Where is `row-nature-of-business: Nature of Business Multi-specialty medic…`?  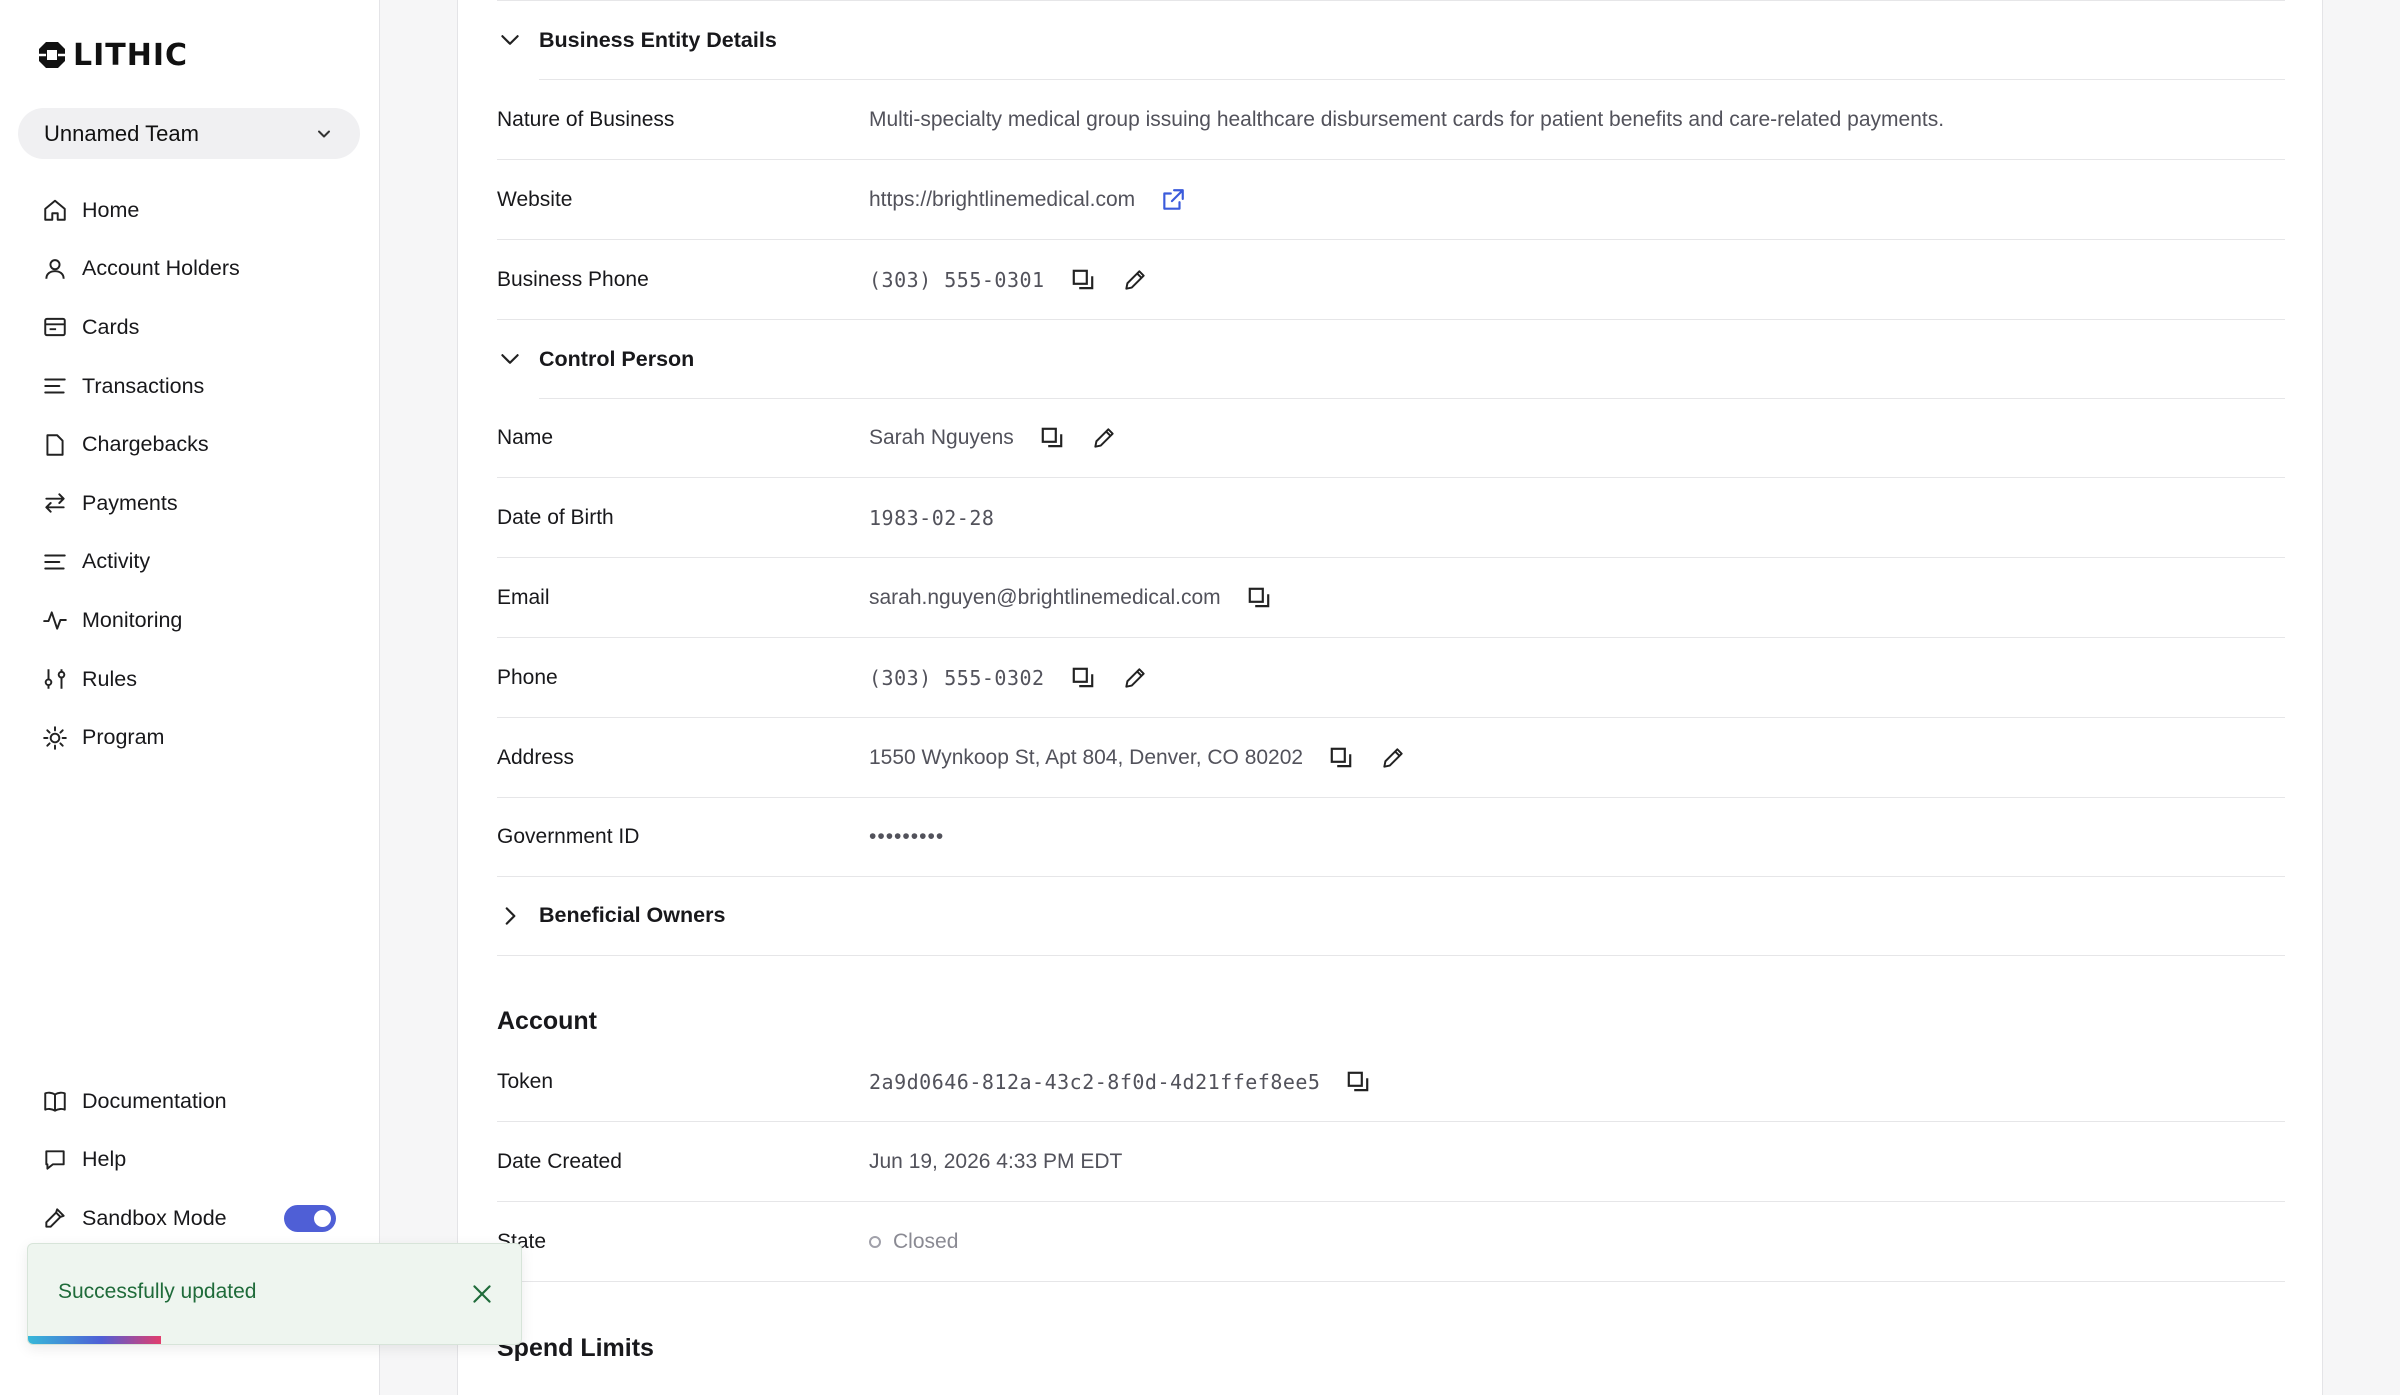
row-nature-of-business: Nature of Business Multi-specialty medic… is located at coordinates (1391, 120).